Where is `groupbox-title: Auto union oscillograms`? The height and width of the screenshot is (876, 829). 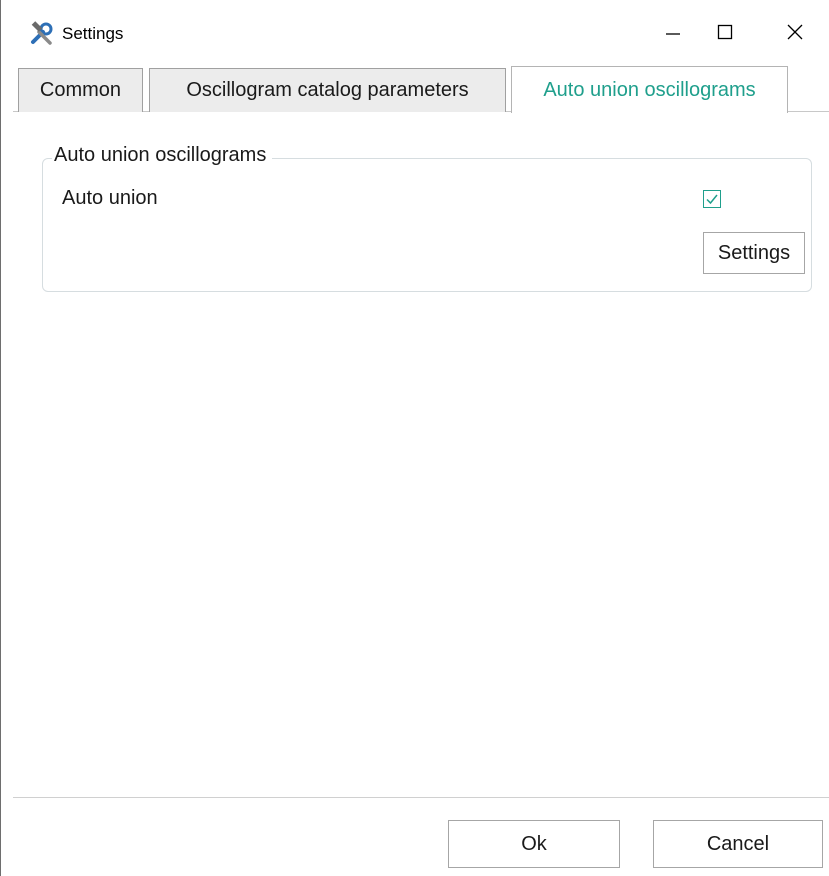 groupbox-title: Auto union oscillograms is located at coordinates (162, 155).